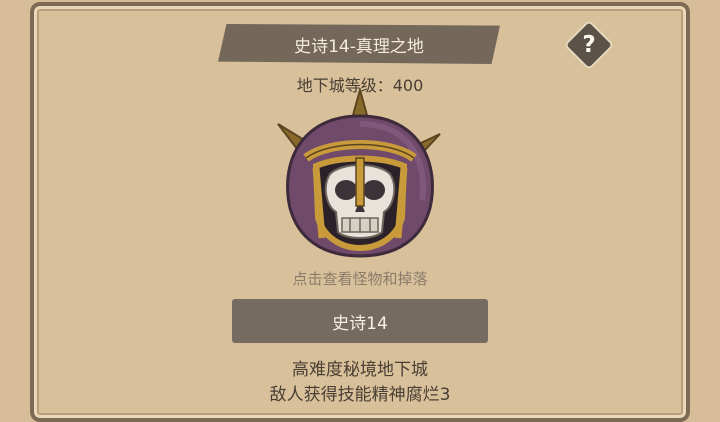 The width and height of the screenshot is (720, 422). I want to click on armored-skull-boss-icon, so click(359, 172).